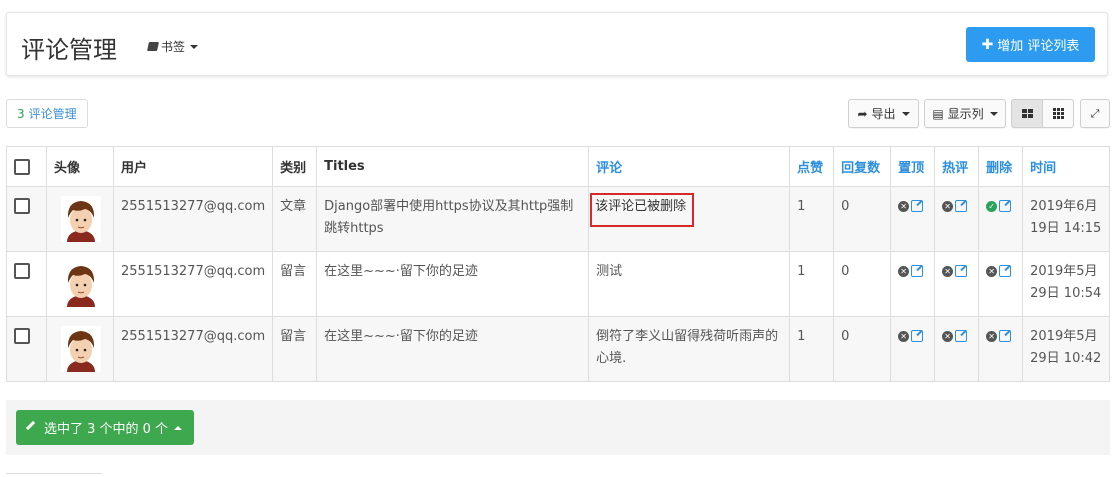  Describe the element at coordinates (22, 166) in the screenshot. I see `select-all-checkbox` at that location.